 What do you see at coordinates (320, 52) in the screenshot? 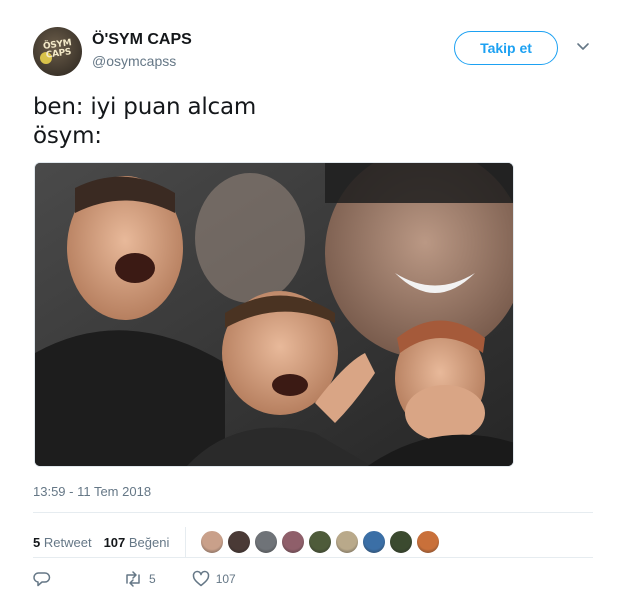
I see `tweet-header: ÖSYM CAPS Ö'SYM CAPS @osymcapss Takip et` at bounding box center [320, 52].